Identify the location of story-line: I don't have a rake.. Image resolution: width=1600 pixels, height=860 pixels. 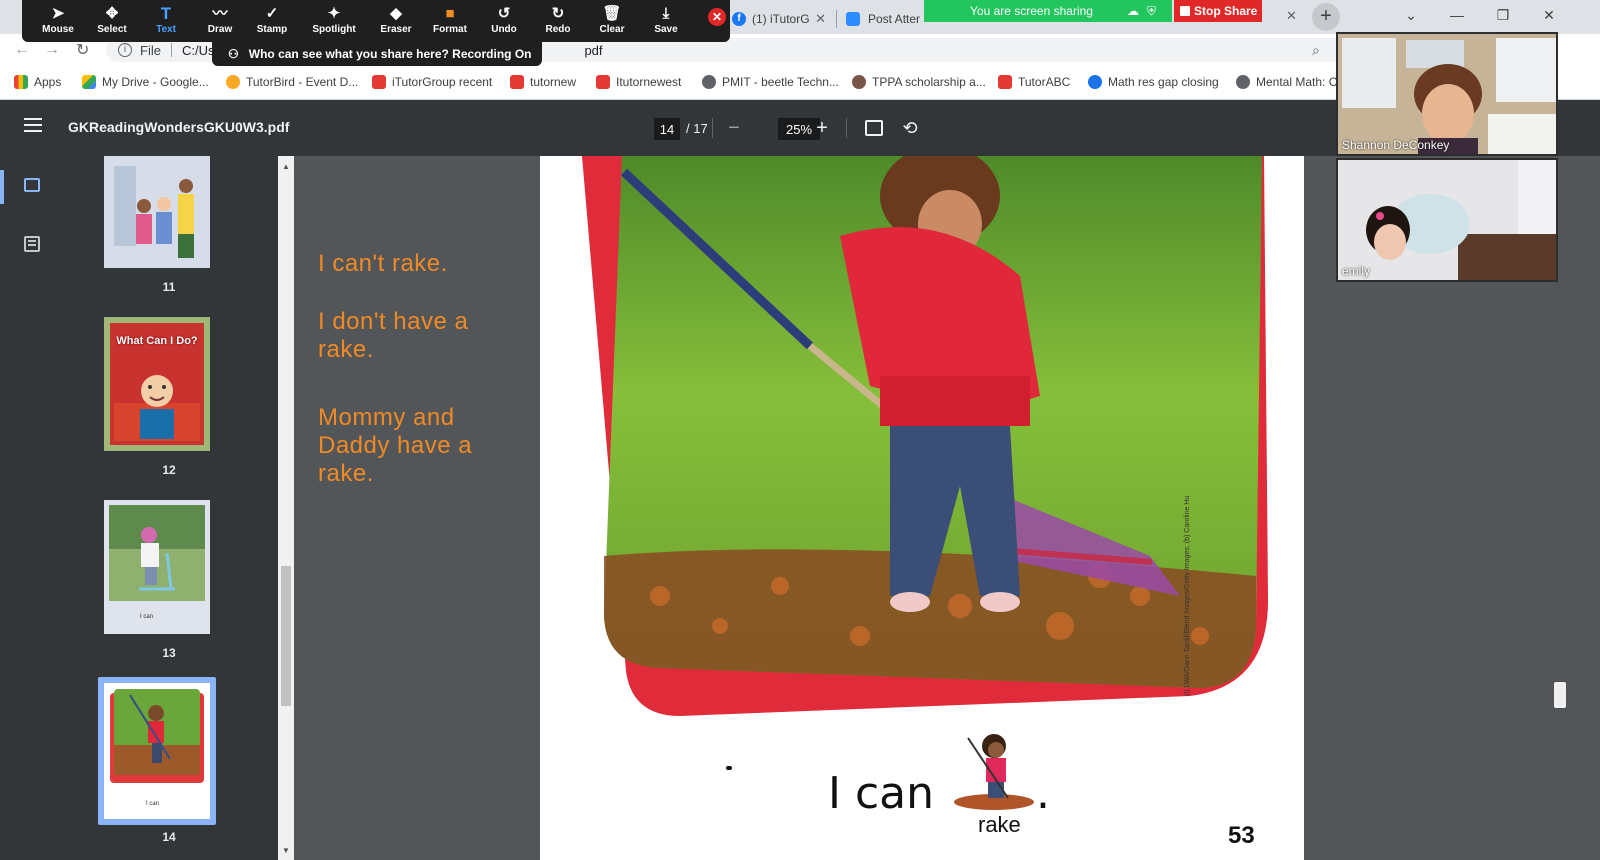
(393, 335).